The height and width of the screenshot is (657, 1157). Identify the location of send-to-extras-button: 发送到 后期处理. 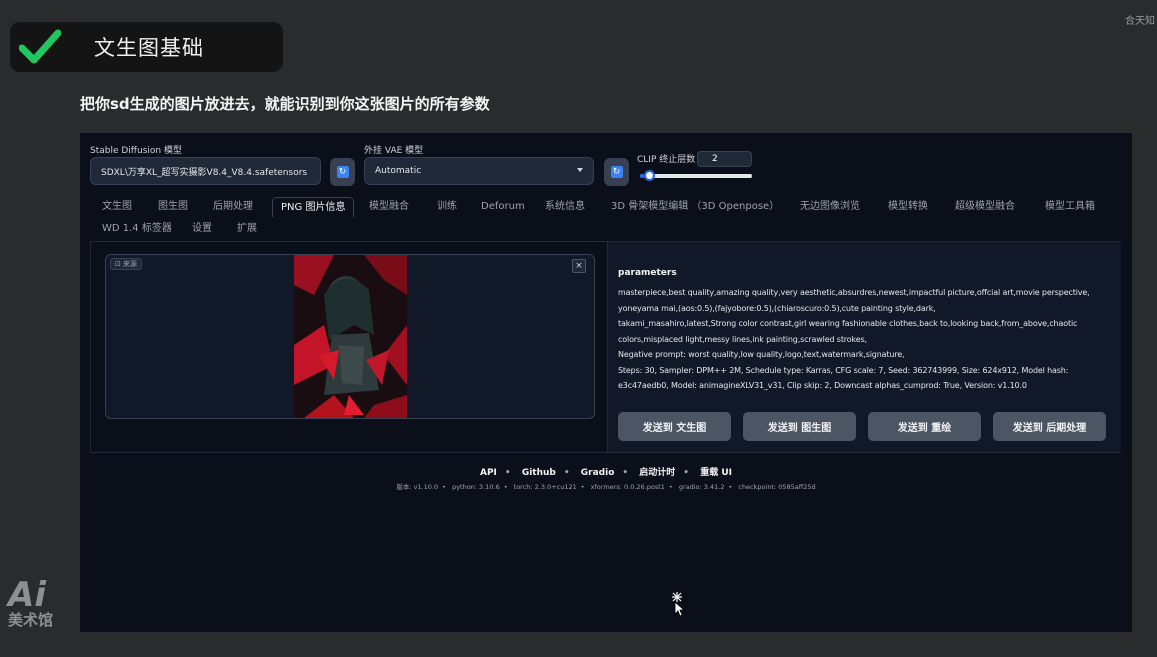
(1049, 426).